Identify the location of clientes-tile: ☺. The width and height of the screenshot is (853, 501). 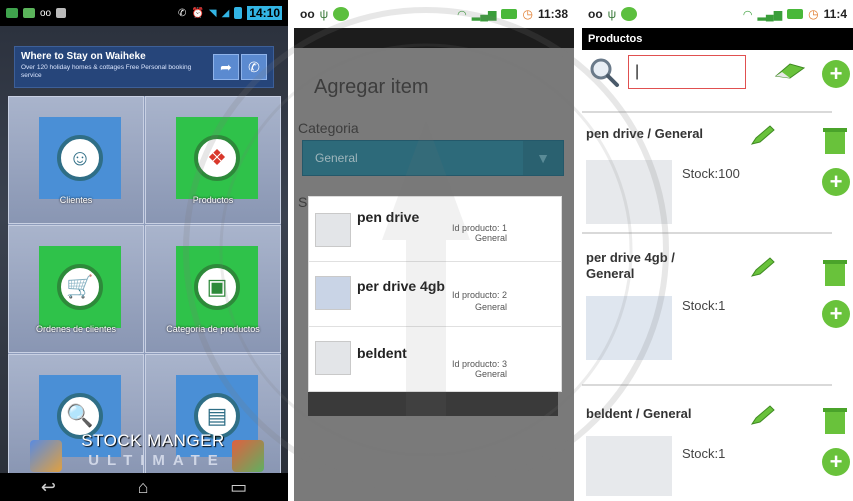
(80, 158).